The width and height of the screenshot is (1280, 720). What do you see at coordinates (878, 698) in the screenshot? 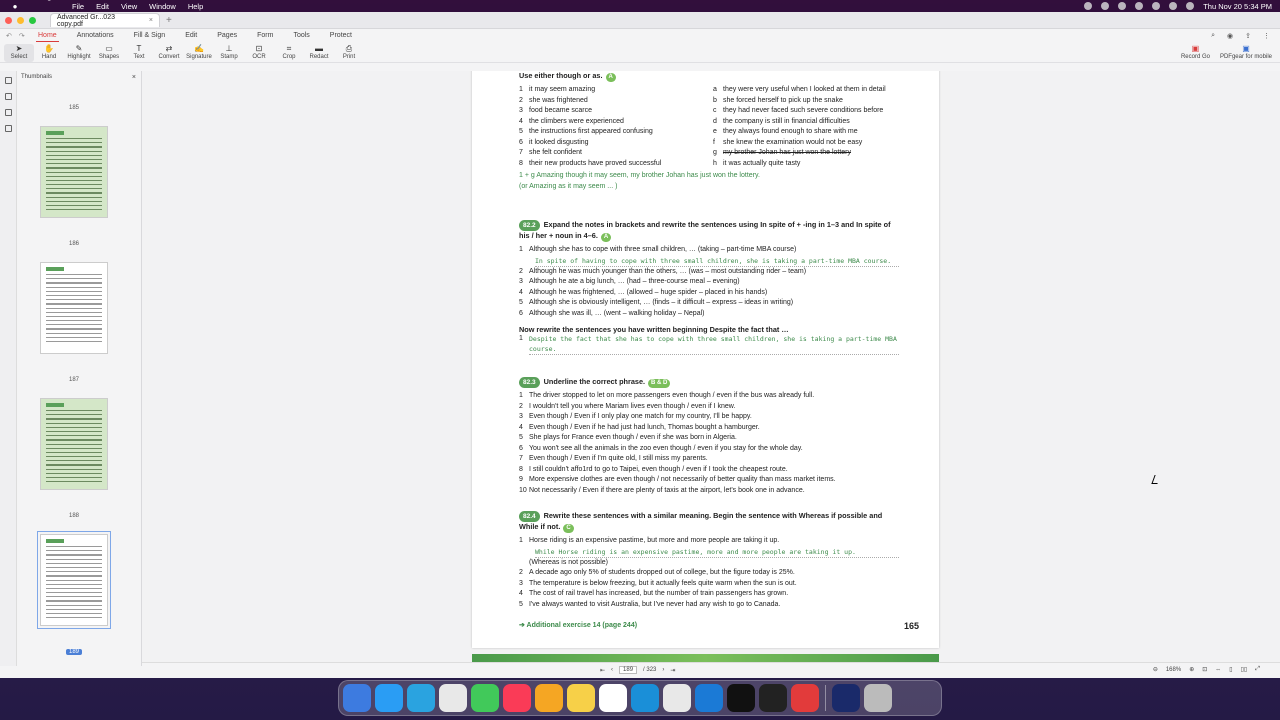
I see `dock-trash-icon` at bounding box center [878, 698].